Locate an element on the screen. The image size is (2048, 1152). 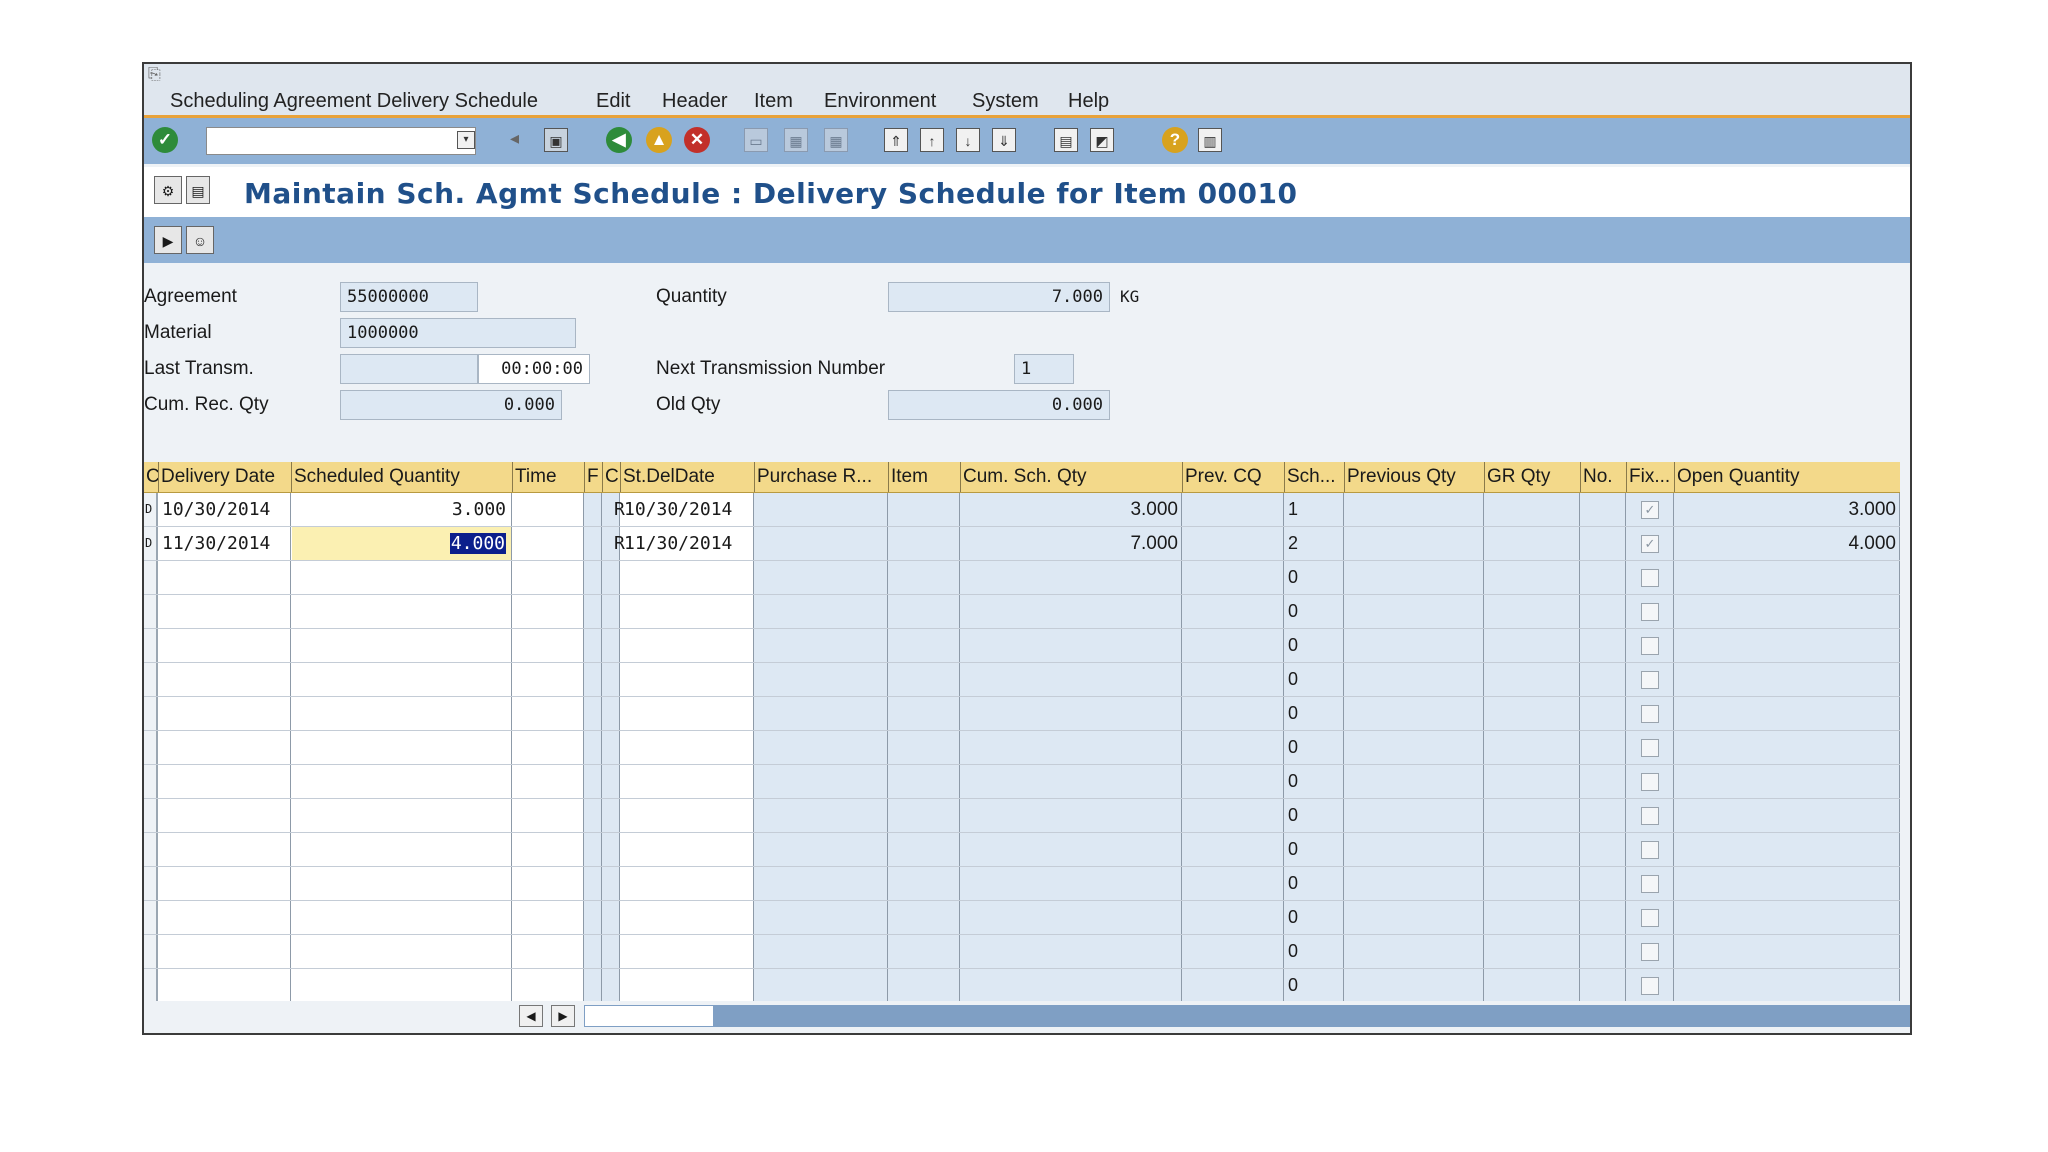
old-qty-field: 0.000 is located at coordinates (999, 405).